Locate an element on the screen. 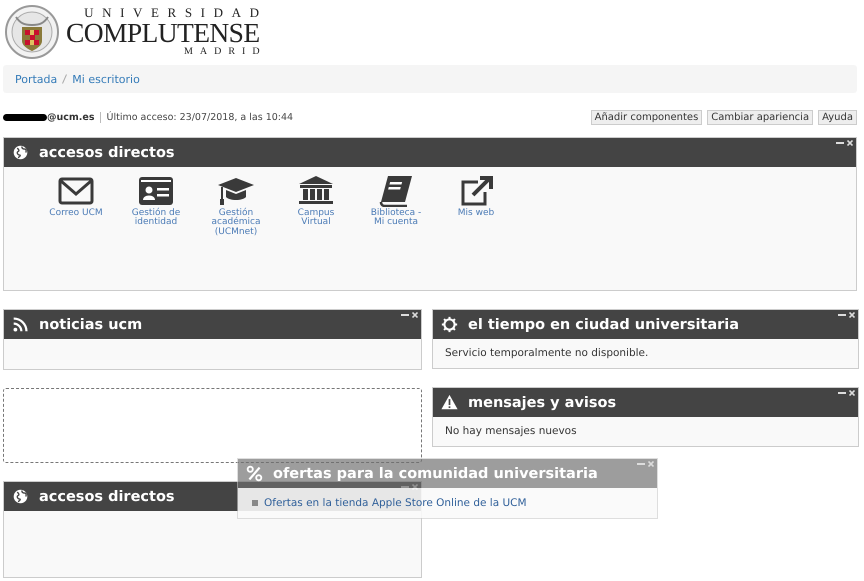 The height and width of the screenshot is (581, 864). widget-message: No hay mensajes nuevos is located at coordinates (511, 431).